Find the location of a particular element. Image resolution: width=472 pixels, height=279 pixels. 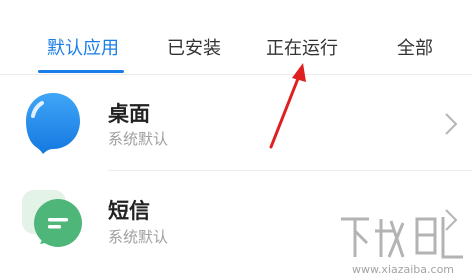

active-tab-indicator is located at coordinates (81, 71).